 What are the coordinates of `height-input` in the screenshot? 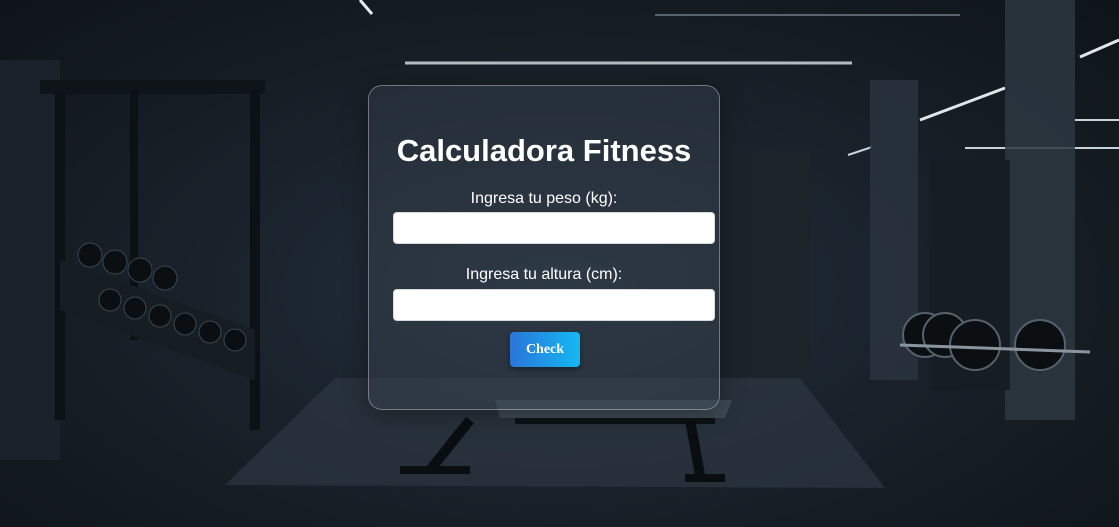 It's located at (554, 305).